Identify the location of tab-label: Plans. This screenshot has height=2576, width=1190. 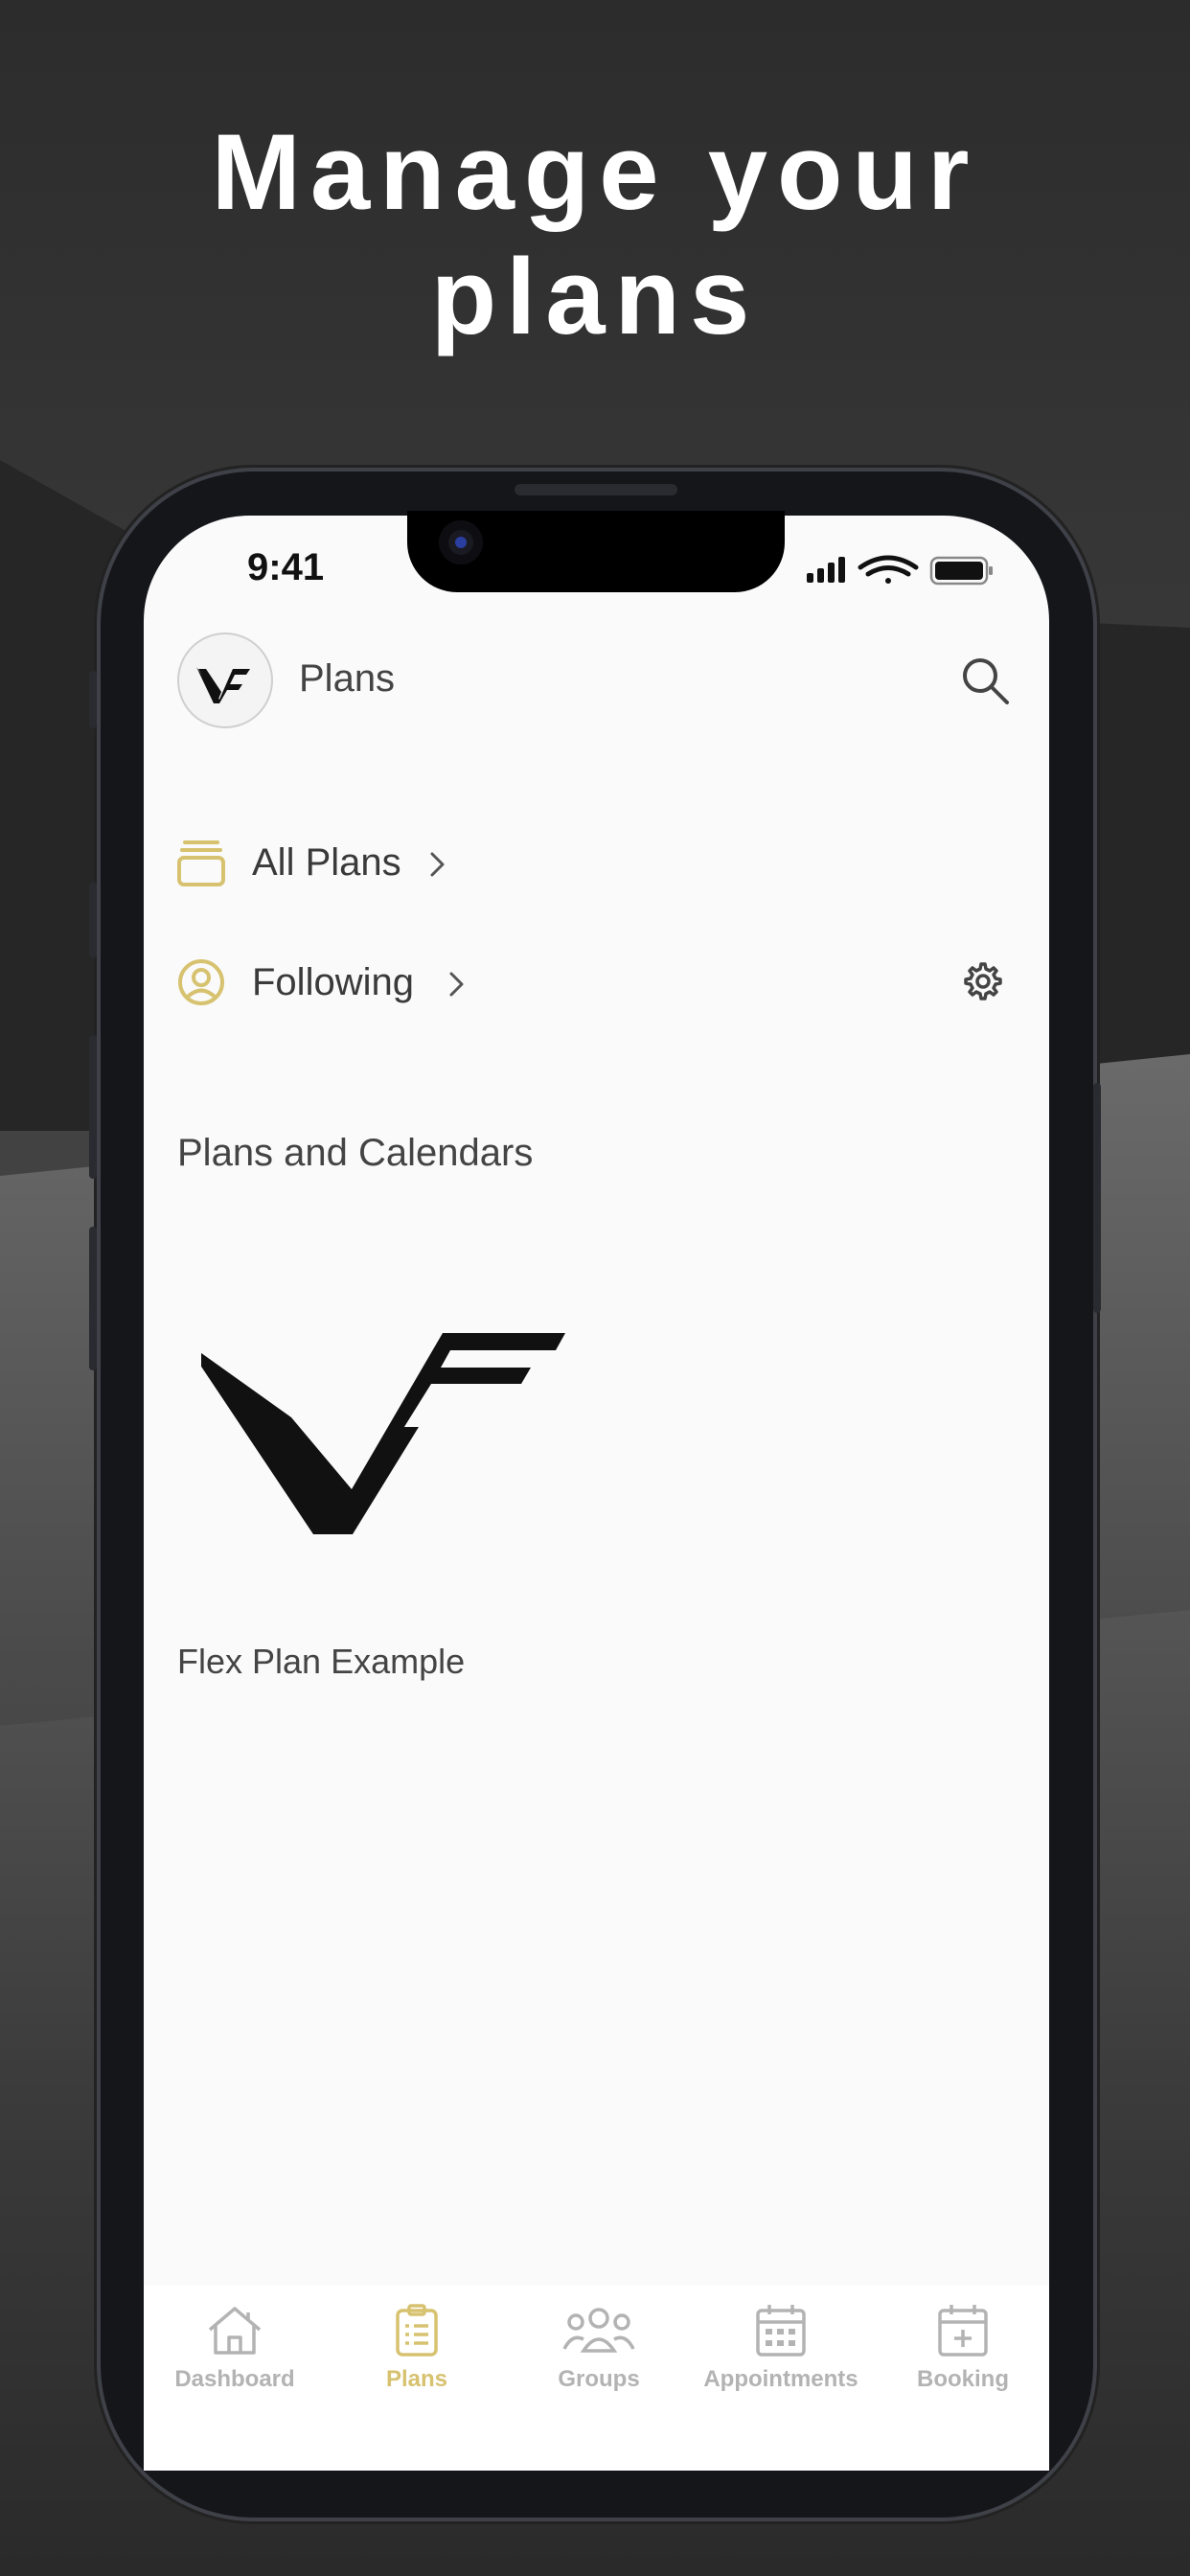
(417, 2379).